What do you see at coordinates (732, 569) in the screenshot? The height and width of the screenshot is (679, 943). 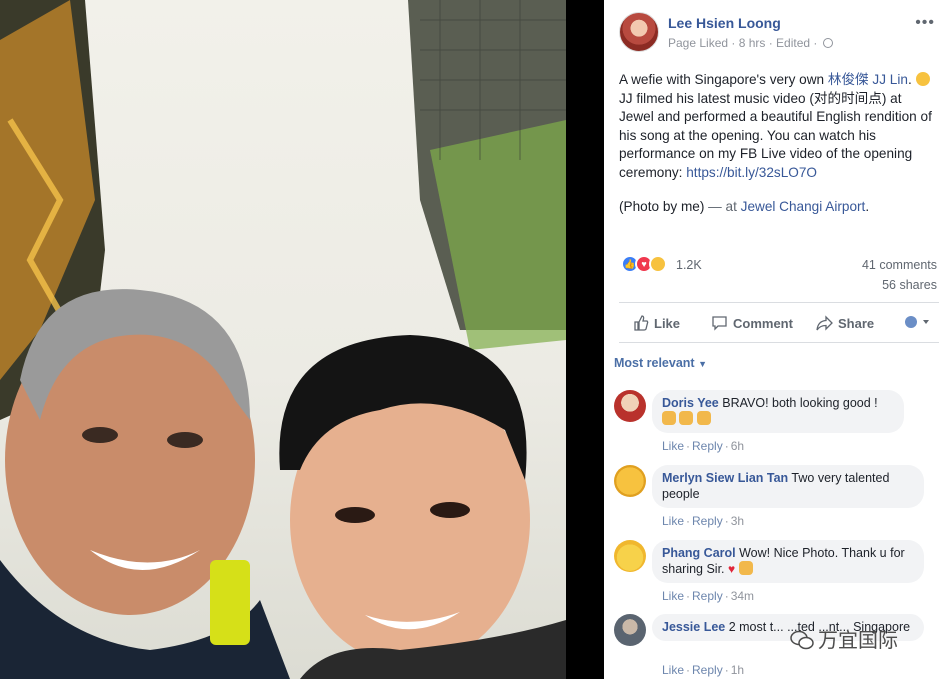 I see `heart-emoji-icon: ♥` at bounding box center [732, 569].